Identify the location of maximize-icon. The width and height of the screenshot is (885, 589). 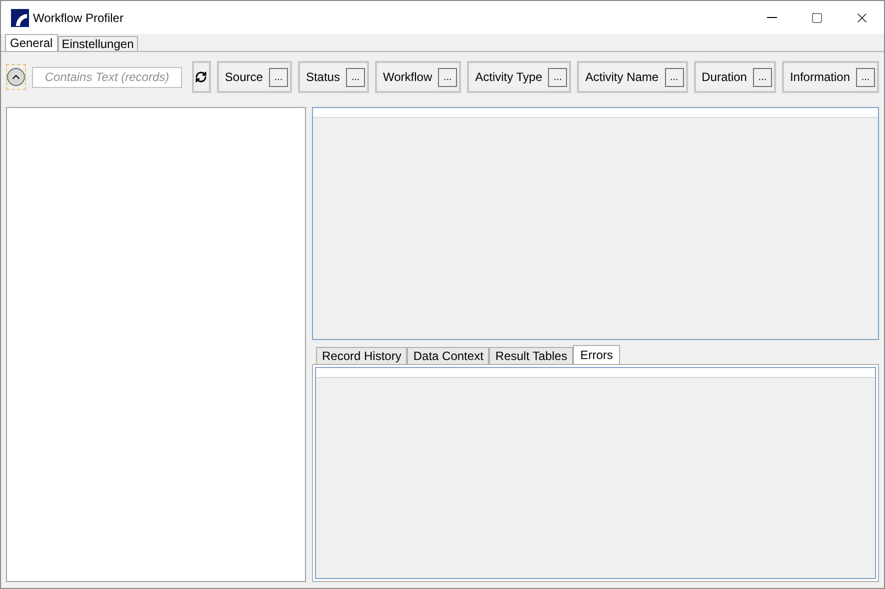
(816, 18).